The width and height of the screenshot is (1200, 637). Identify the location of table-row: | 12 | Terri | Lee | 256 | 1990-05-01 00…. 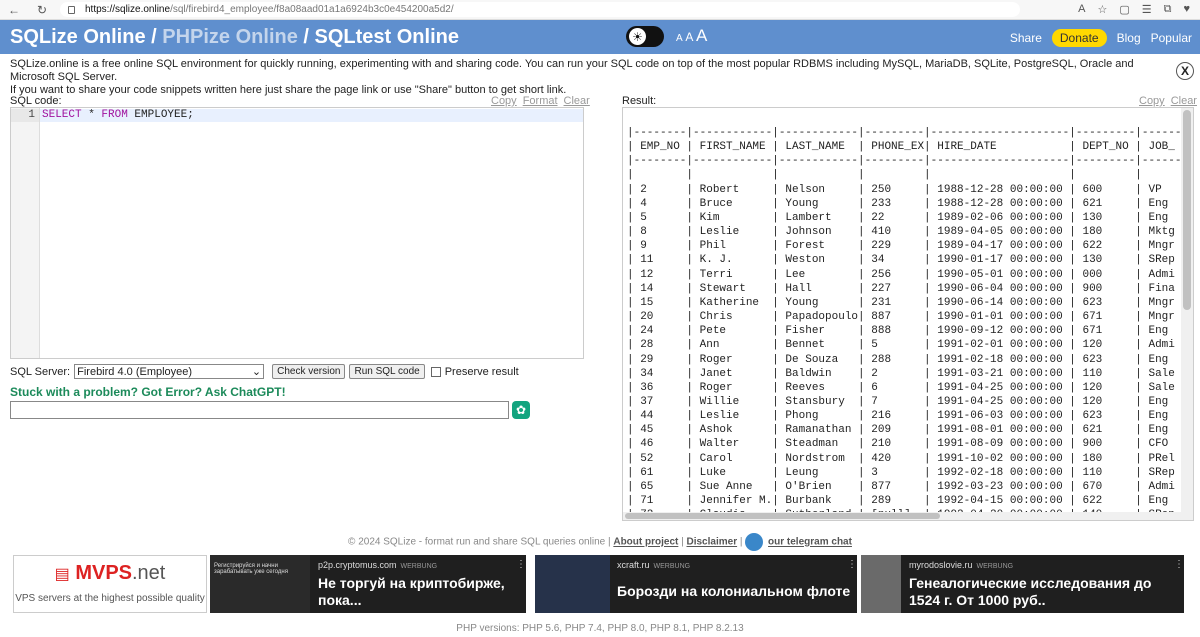
(904, 274).